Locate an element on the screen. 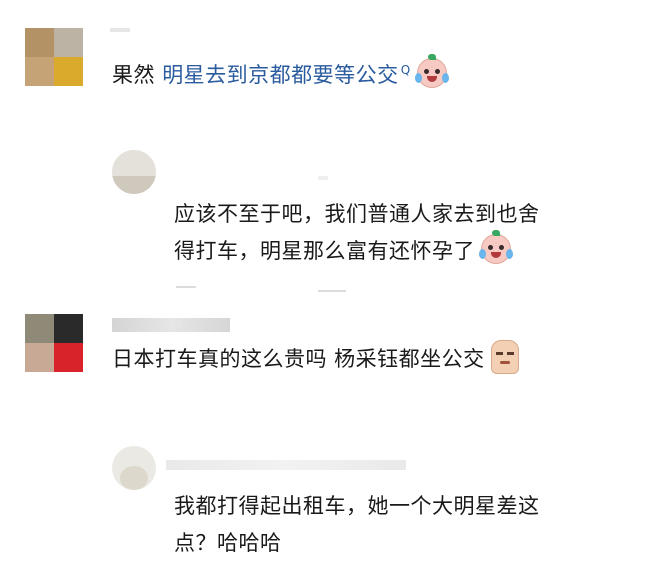  comment-text: 日本打车真的这么贵吗 杨采钰都坐公交 is located at coordinates (315, 359).